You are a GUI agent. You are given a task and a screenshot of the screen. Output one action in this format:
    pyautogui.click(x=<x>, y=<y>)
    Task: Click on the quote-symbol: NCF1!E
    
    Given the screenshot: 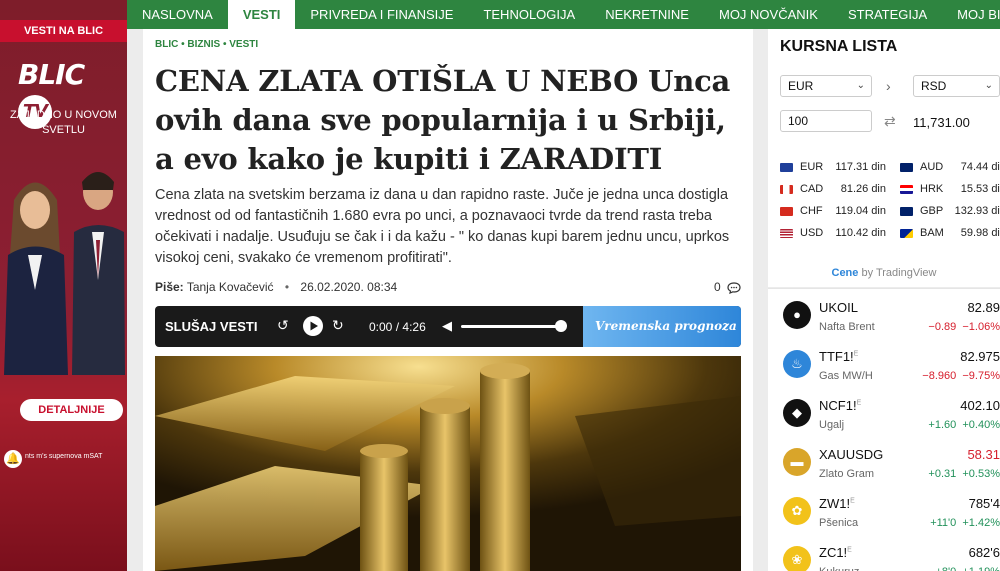 What is the action you would take?
    pyautogui.click(x=840, y=405)
    